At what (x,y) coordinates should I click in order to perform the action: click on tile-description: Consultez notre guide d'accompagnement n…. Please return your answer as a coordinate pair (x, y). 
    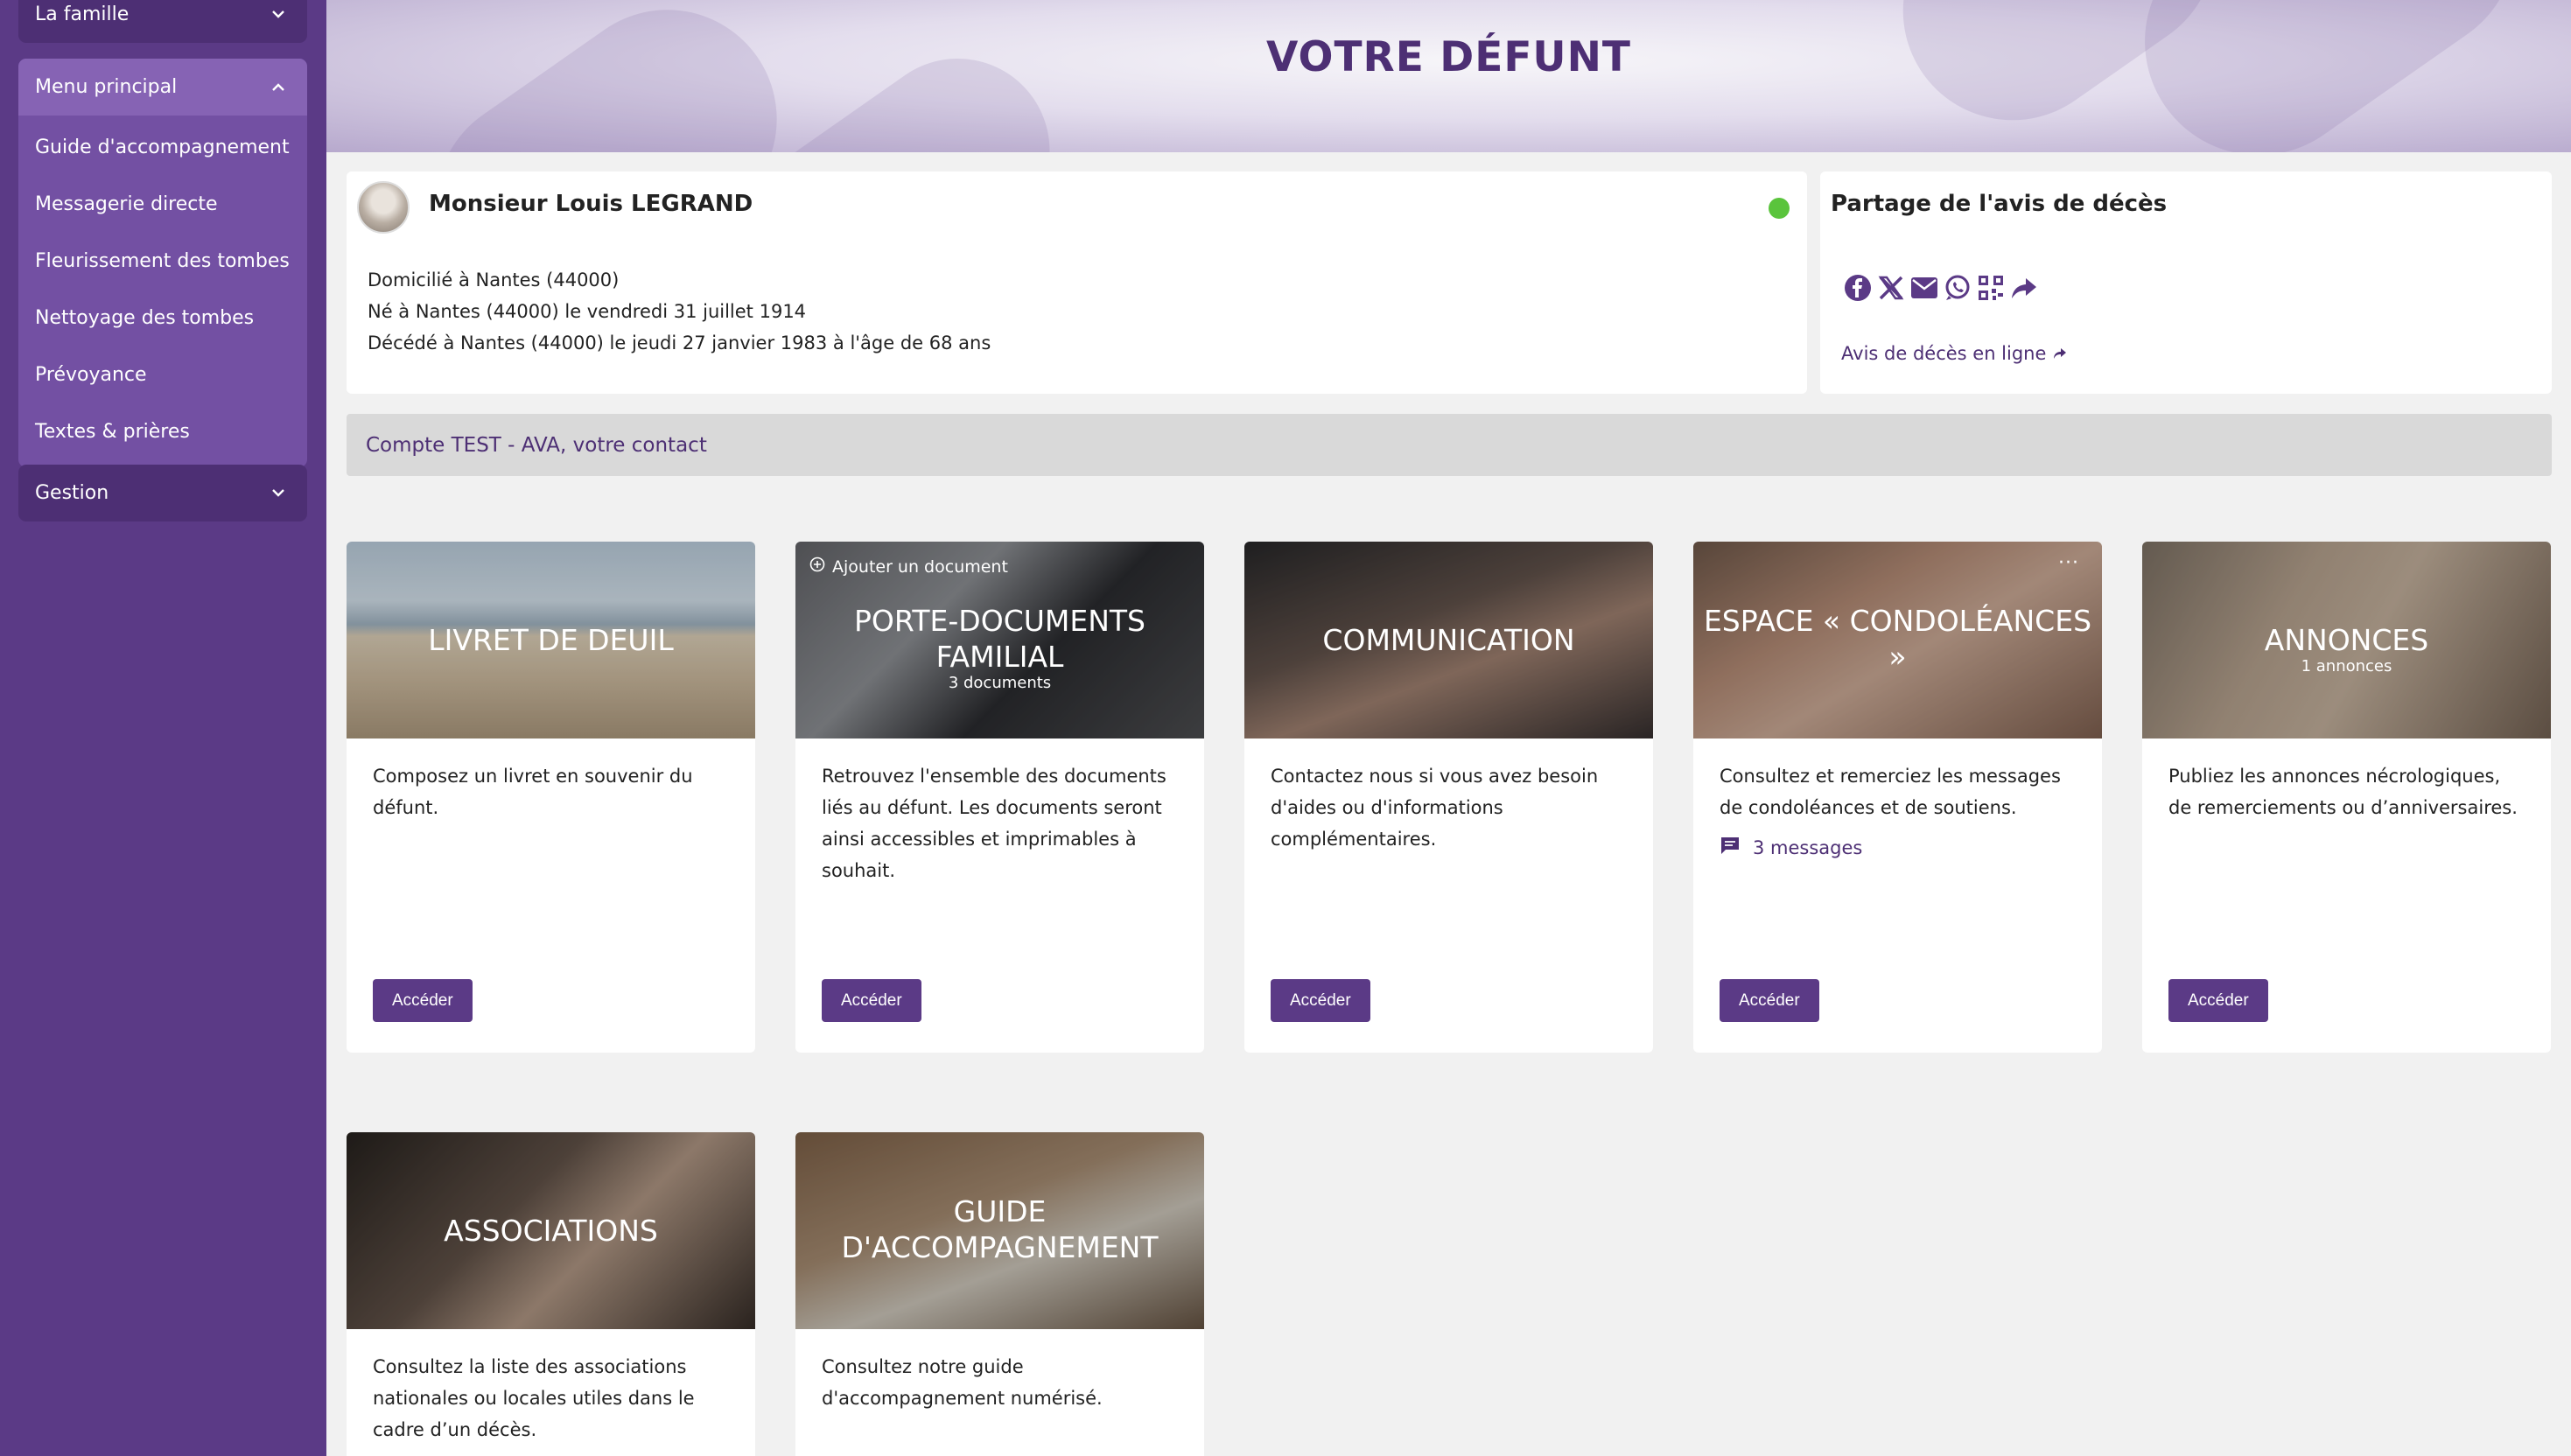
    Looking at the image, I should click on (962, 1382).